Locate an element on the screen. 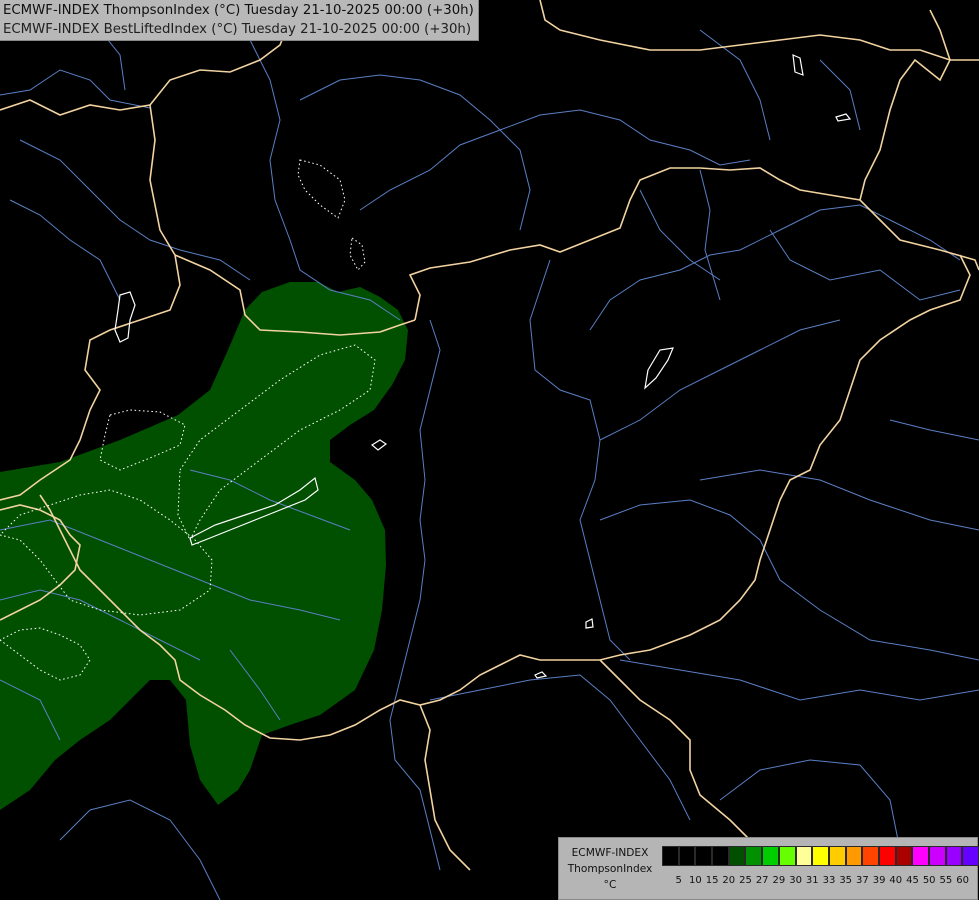 The height and width of the screenshot is (900, 979). legend-tick-label: 45 is located at coordinates (912, 880).